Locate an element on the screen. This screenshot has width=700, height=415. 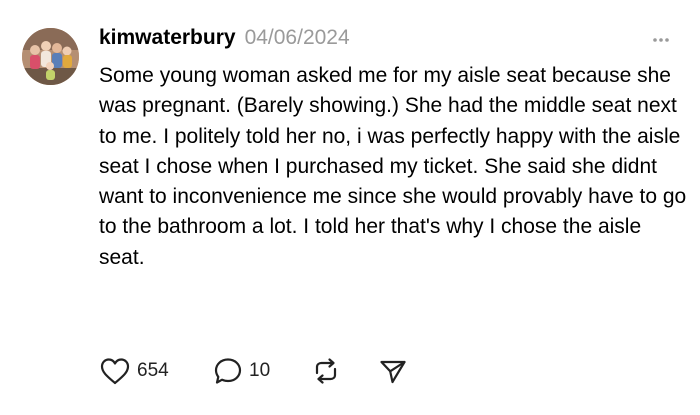
post-header: kimwaterbury 04/06/2024 is located at coordinates (224, 41).